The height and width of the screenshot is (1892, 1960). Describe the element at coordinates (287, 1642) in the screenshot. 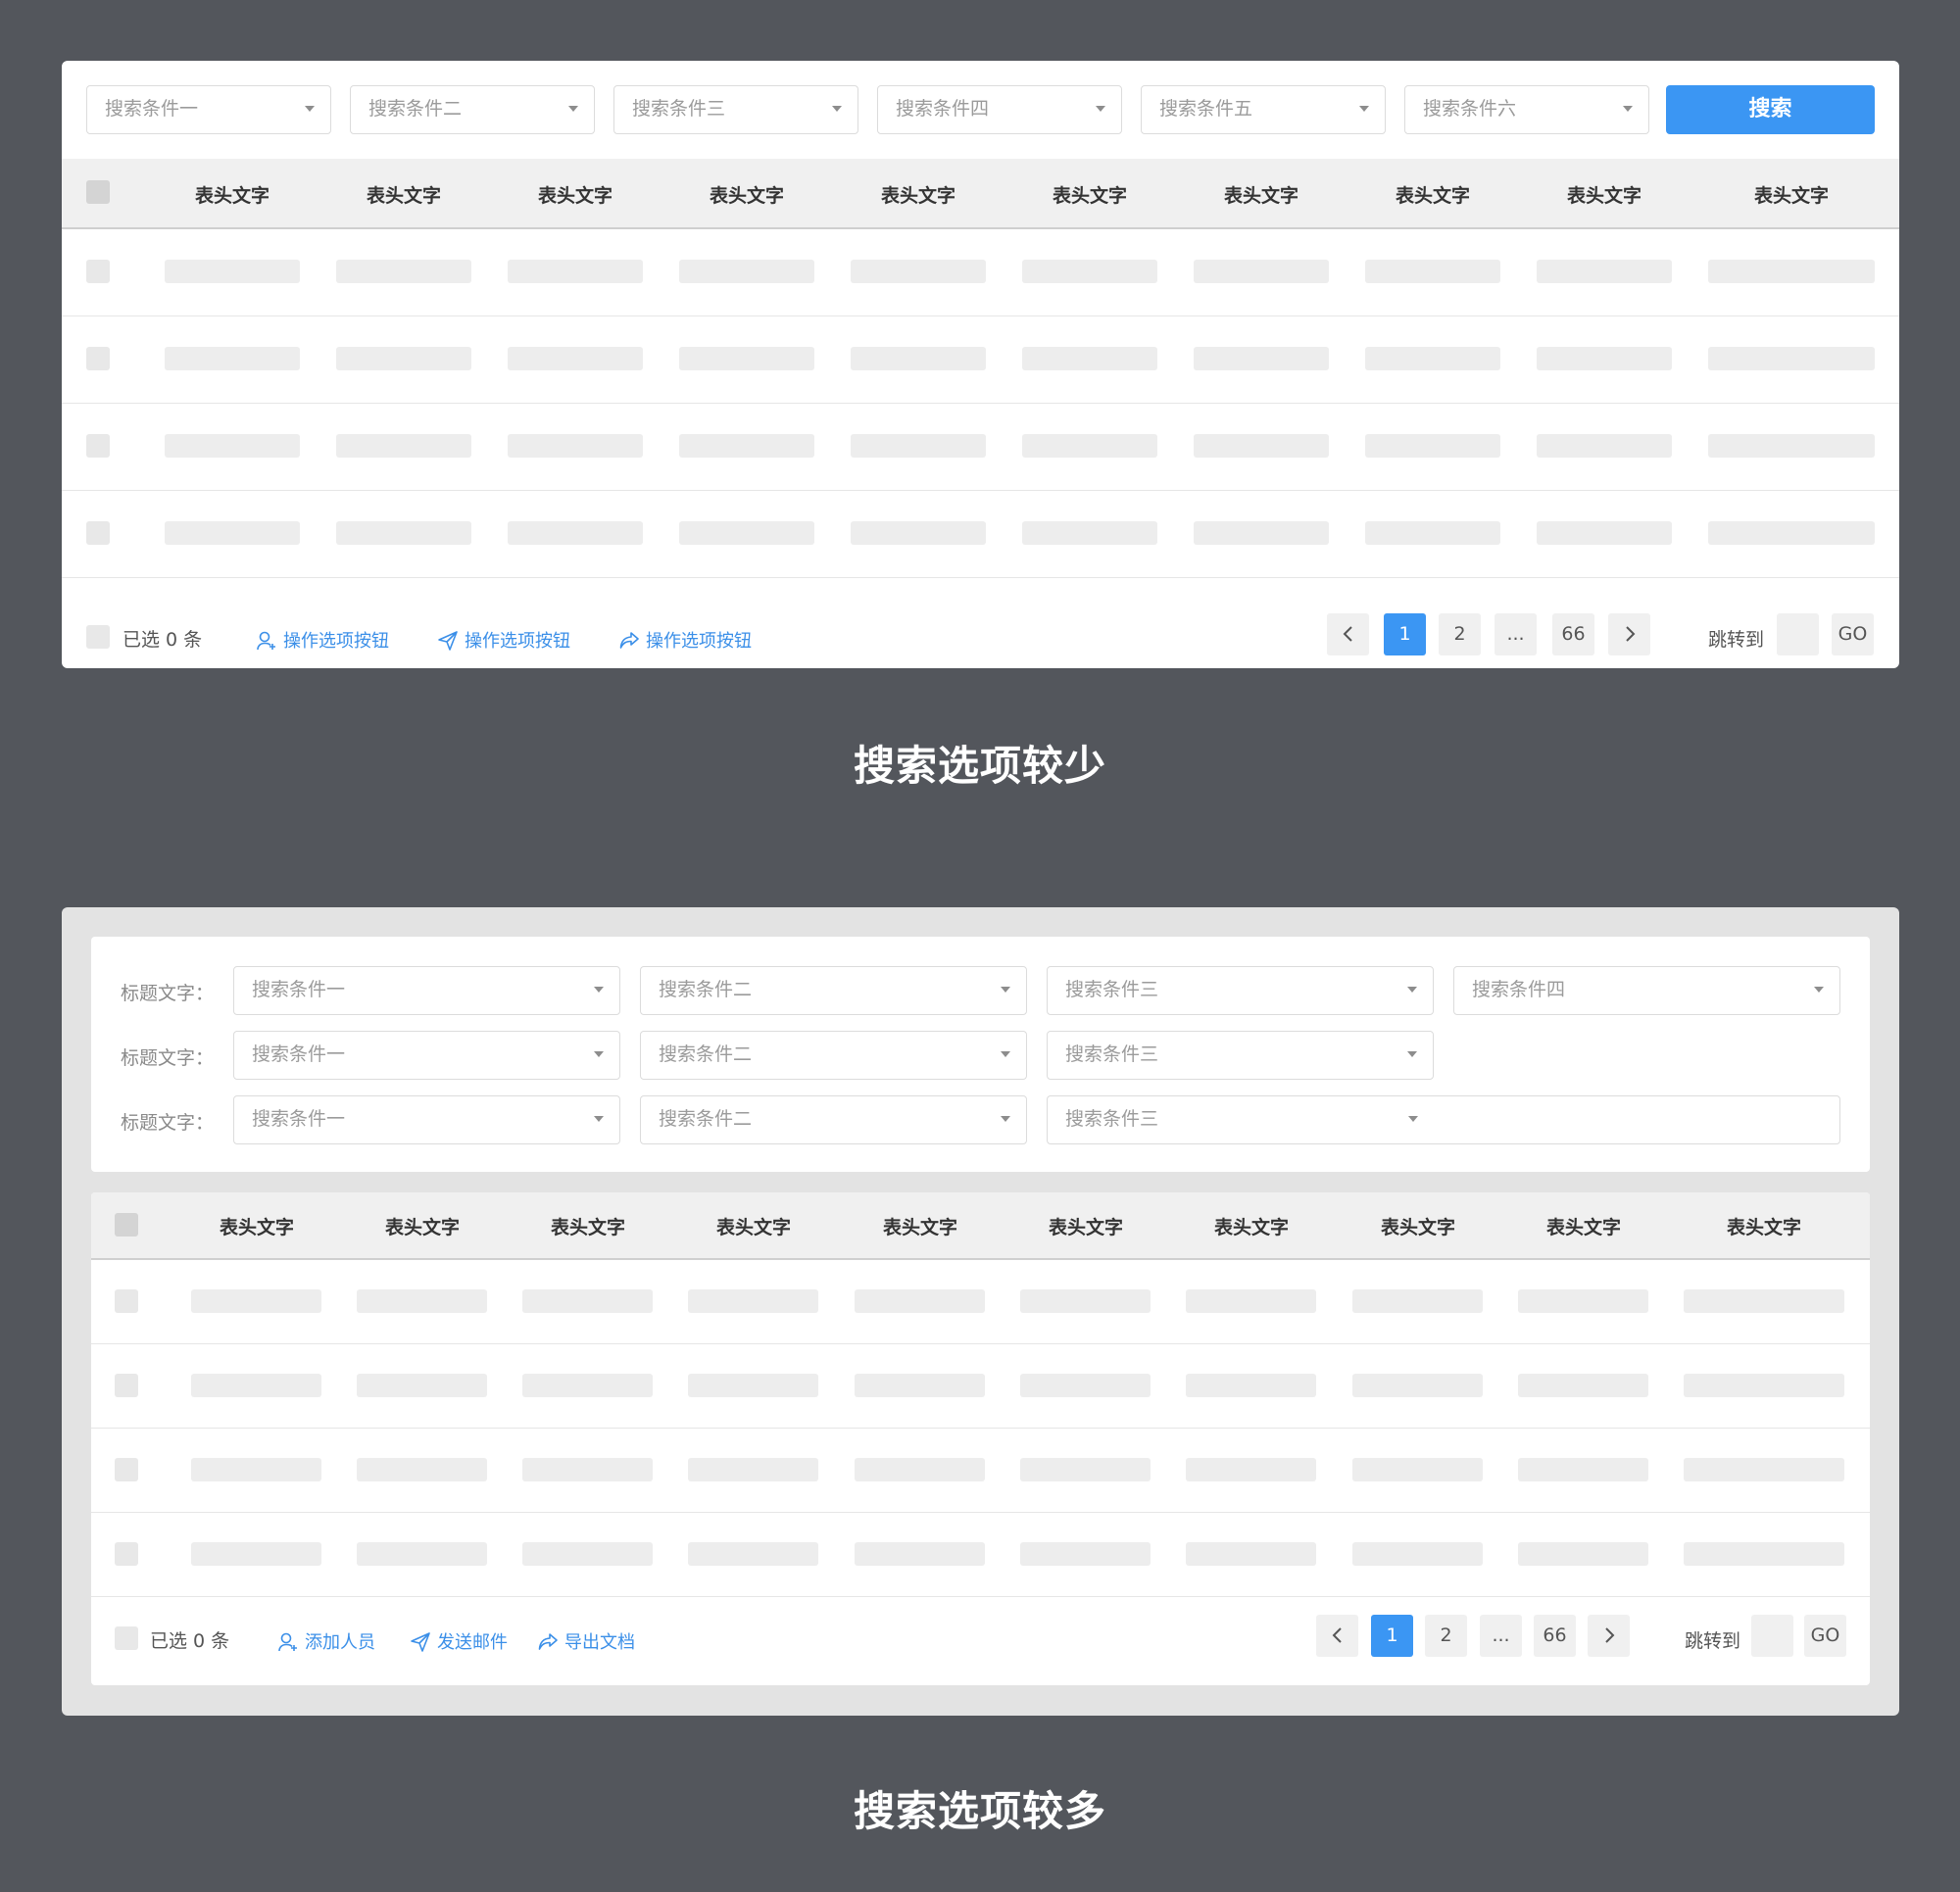

I see `add-user-icon` at that location.